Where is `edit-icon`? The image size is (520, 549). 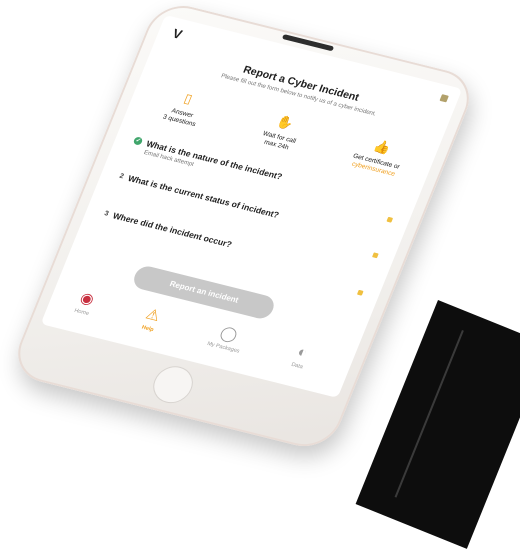 edit-icon is located at coordinates (390, 219).